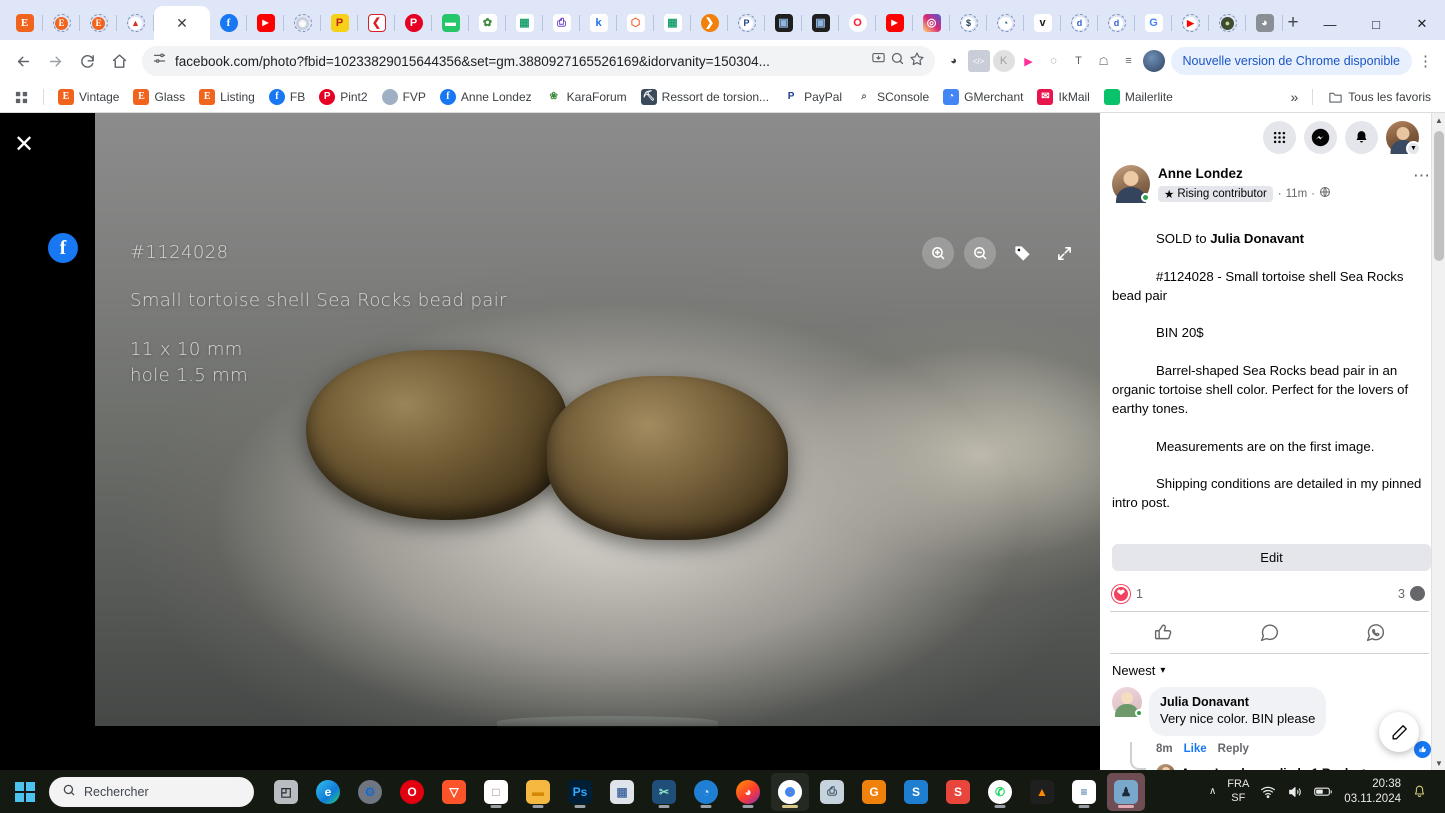 This screenshot has height=813, width=1445. What do you see at coordinates (1126, 791) in the screenshot?
I see `taskbar-reader: ♟` at bounding box center [1126, 791].